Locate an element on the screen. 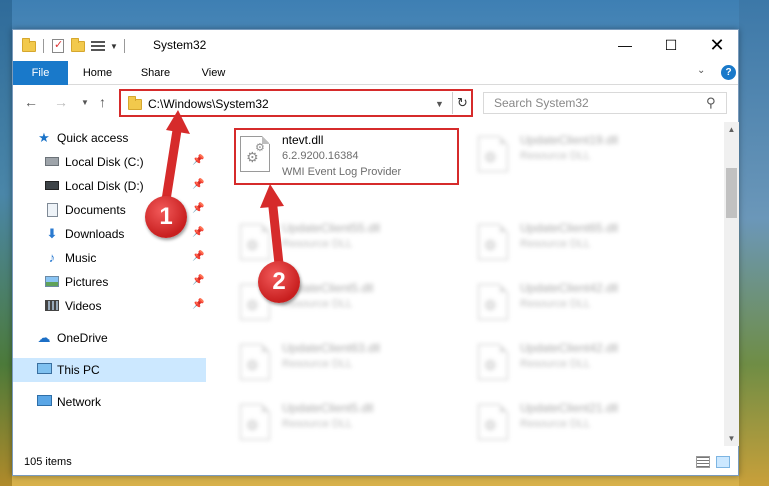 This screenshot has height=486, width=769. sidebar-item-label: Local Disk (C:) is located at coordinates (104, 162).